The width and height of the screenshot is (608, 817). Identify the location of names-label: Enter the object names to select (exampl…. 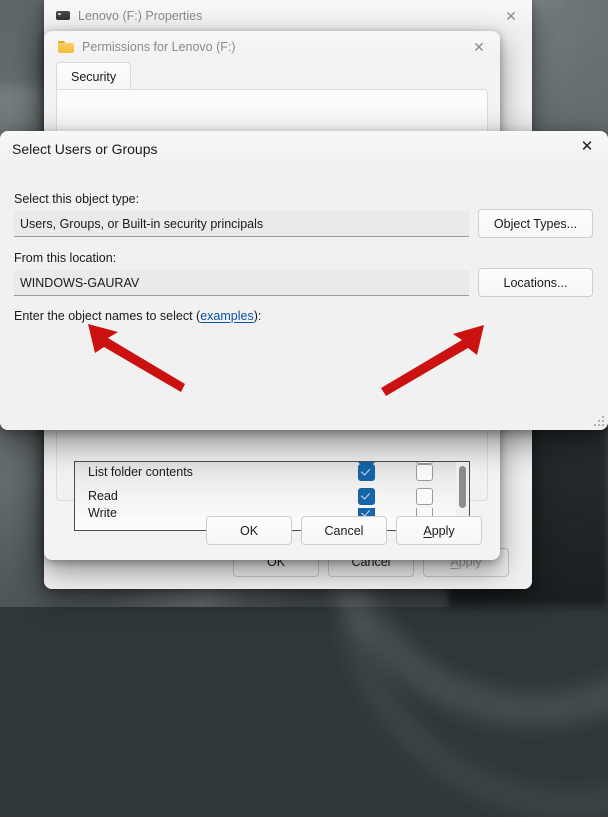
(137, 316).